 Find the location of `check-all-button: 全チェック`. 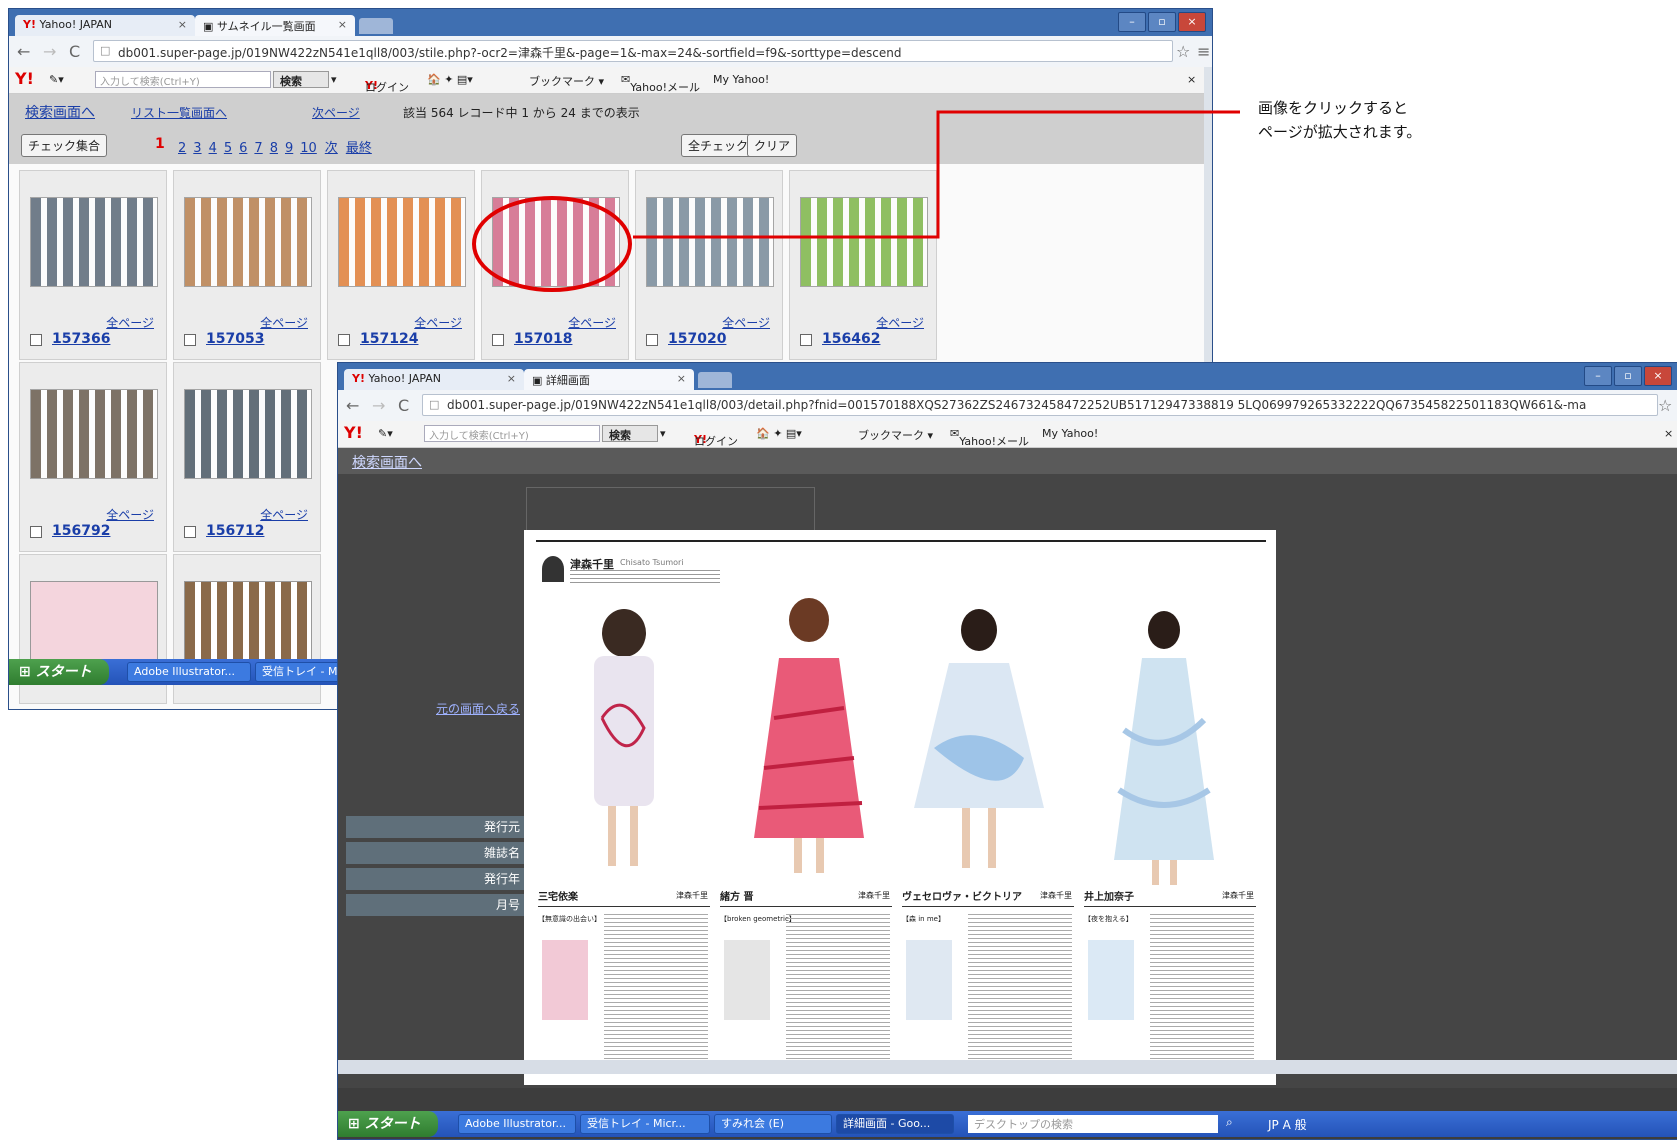

check-all-button: 全チェック is located at coordinates (718, 145).